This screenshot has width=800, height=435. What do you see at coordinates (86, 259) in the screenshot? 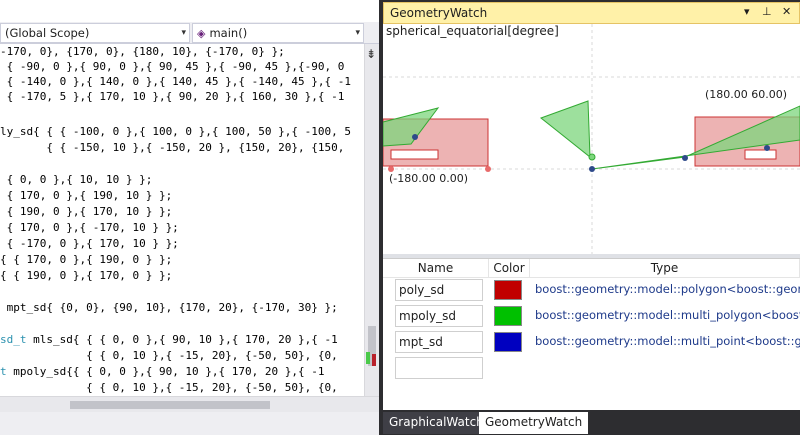
I see `code-line: { { 170, 0 },{ 190, 0 } };` at bounding box center [86, 259].